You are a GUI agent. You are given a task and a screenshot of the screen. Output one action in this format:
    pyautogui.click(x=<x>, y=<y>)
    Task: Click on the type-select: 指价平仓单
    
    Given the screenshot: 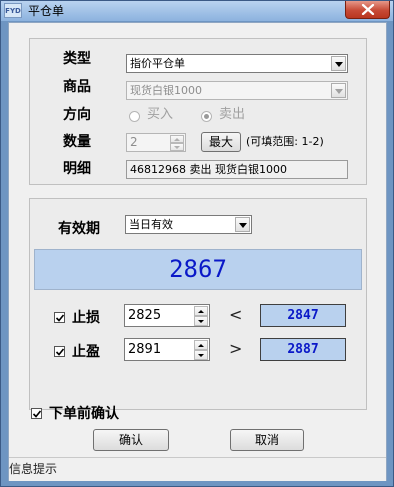 What is the action you would take?
    pyautogui.click(x=237, y=63)
    